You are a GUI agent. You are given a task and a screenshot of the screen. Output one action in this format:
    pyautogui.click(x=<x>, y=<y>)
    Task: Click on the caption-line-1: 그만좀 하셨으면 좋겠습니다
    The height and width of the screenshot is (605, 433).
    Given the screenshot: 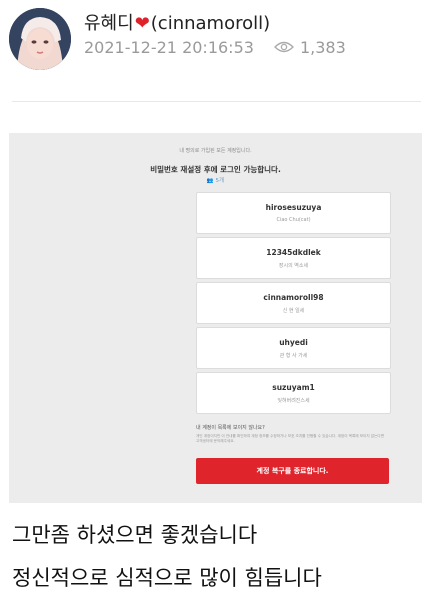 What is the action you would take?
    pyautogui.click(x=135, y=535)
    